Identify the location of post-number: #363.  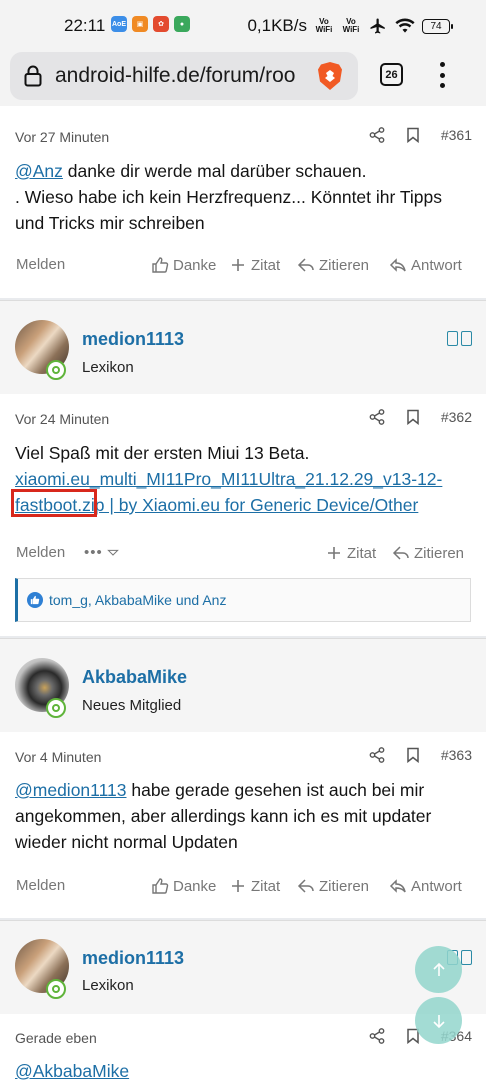
(456, 755).